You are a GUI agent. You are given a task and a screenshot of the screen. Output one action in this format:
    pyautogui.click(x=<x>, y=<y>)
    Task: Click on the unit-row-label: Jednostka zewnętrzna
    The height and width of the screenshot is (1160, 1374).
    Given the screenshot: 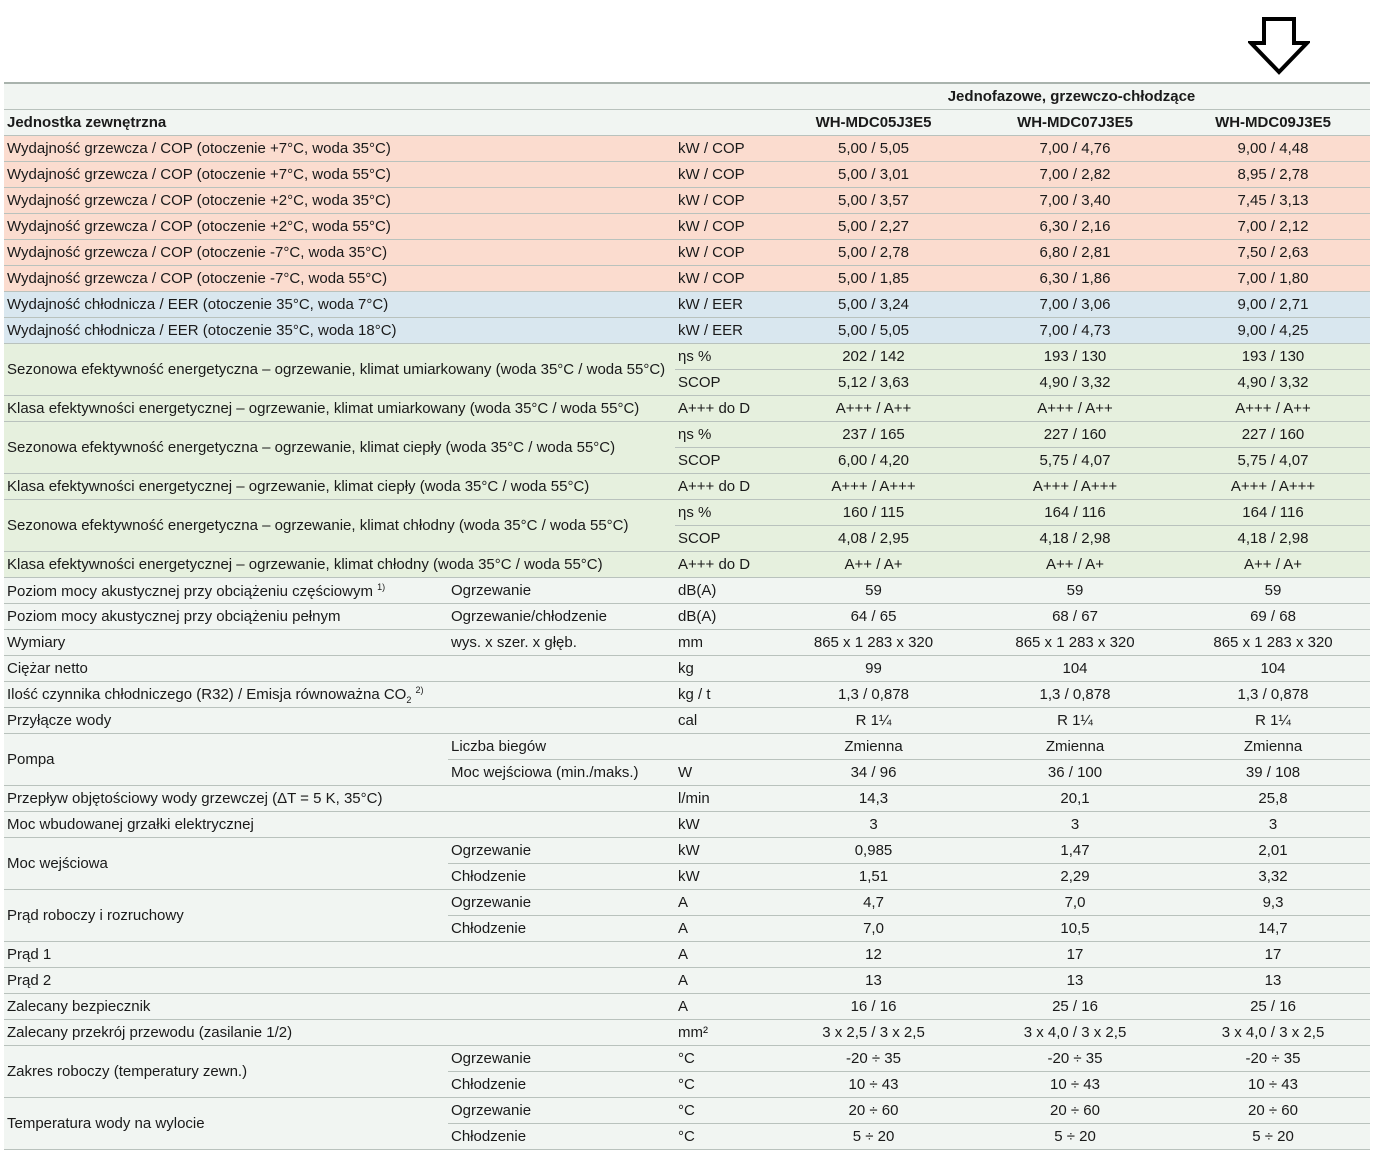 What is the action you would take?
    pyautogui.click(x=388, y=122)
    